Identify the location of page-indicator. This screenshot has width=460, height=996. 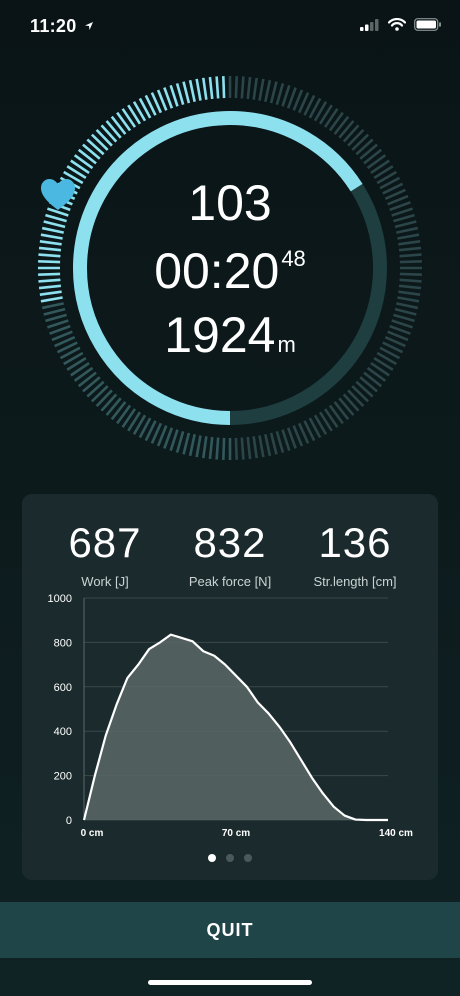
(230, 858).